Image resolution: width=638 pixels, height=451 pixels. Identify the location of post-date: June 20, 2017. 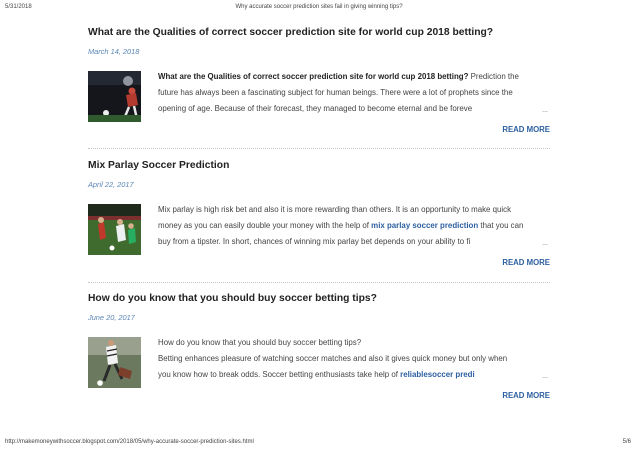
(111, 317).